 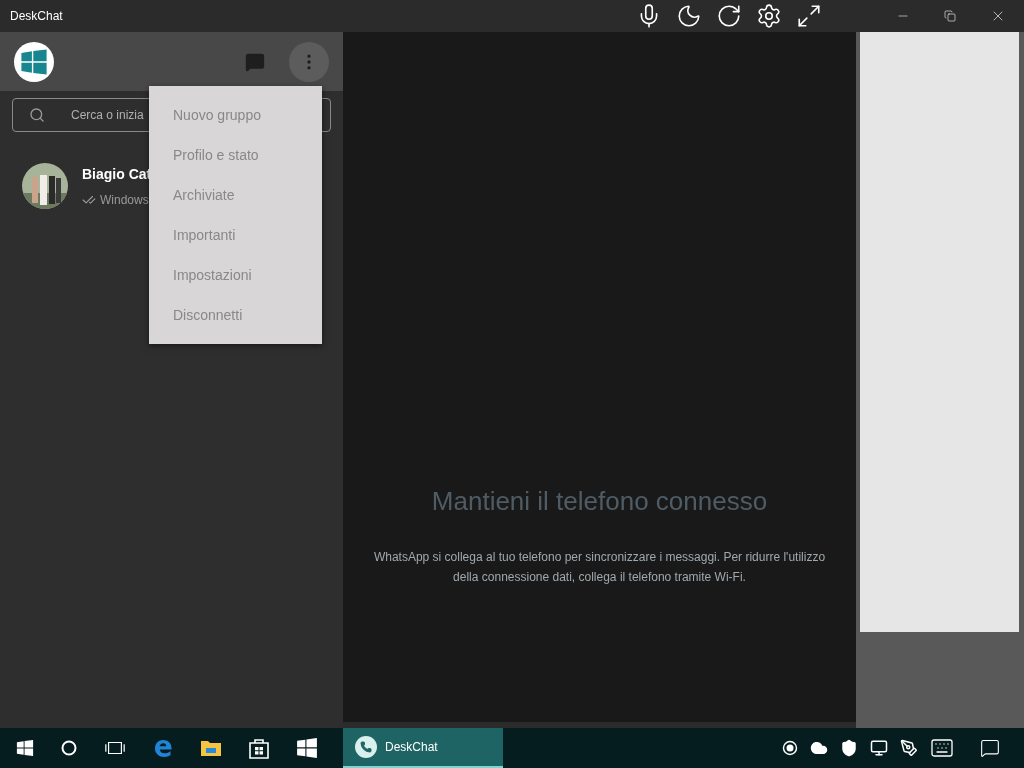 What do you see at coordinates (599, 501) in the screenshot?
I see `main-heading: Mantieni il telefono connesso` at bounding box center [599, 501].